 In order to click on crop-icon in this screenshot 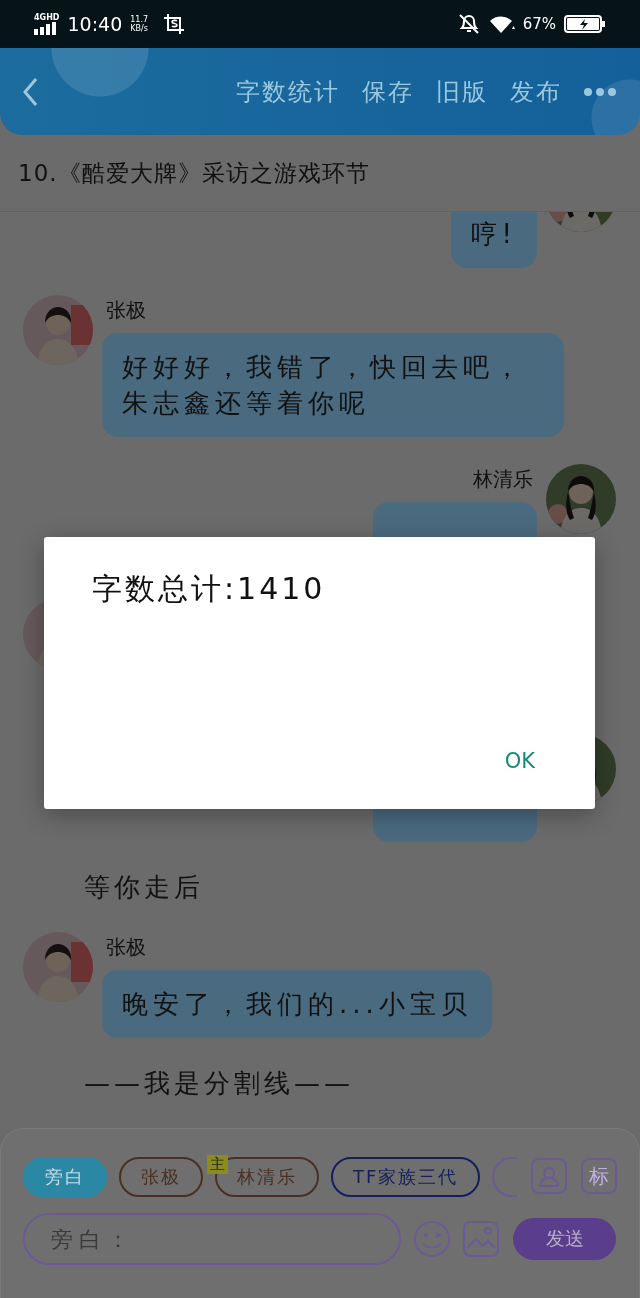, I will do `click(174, 24)`.